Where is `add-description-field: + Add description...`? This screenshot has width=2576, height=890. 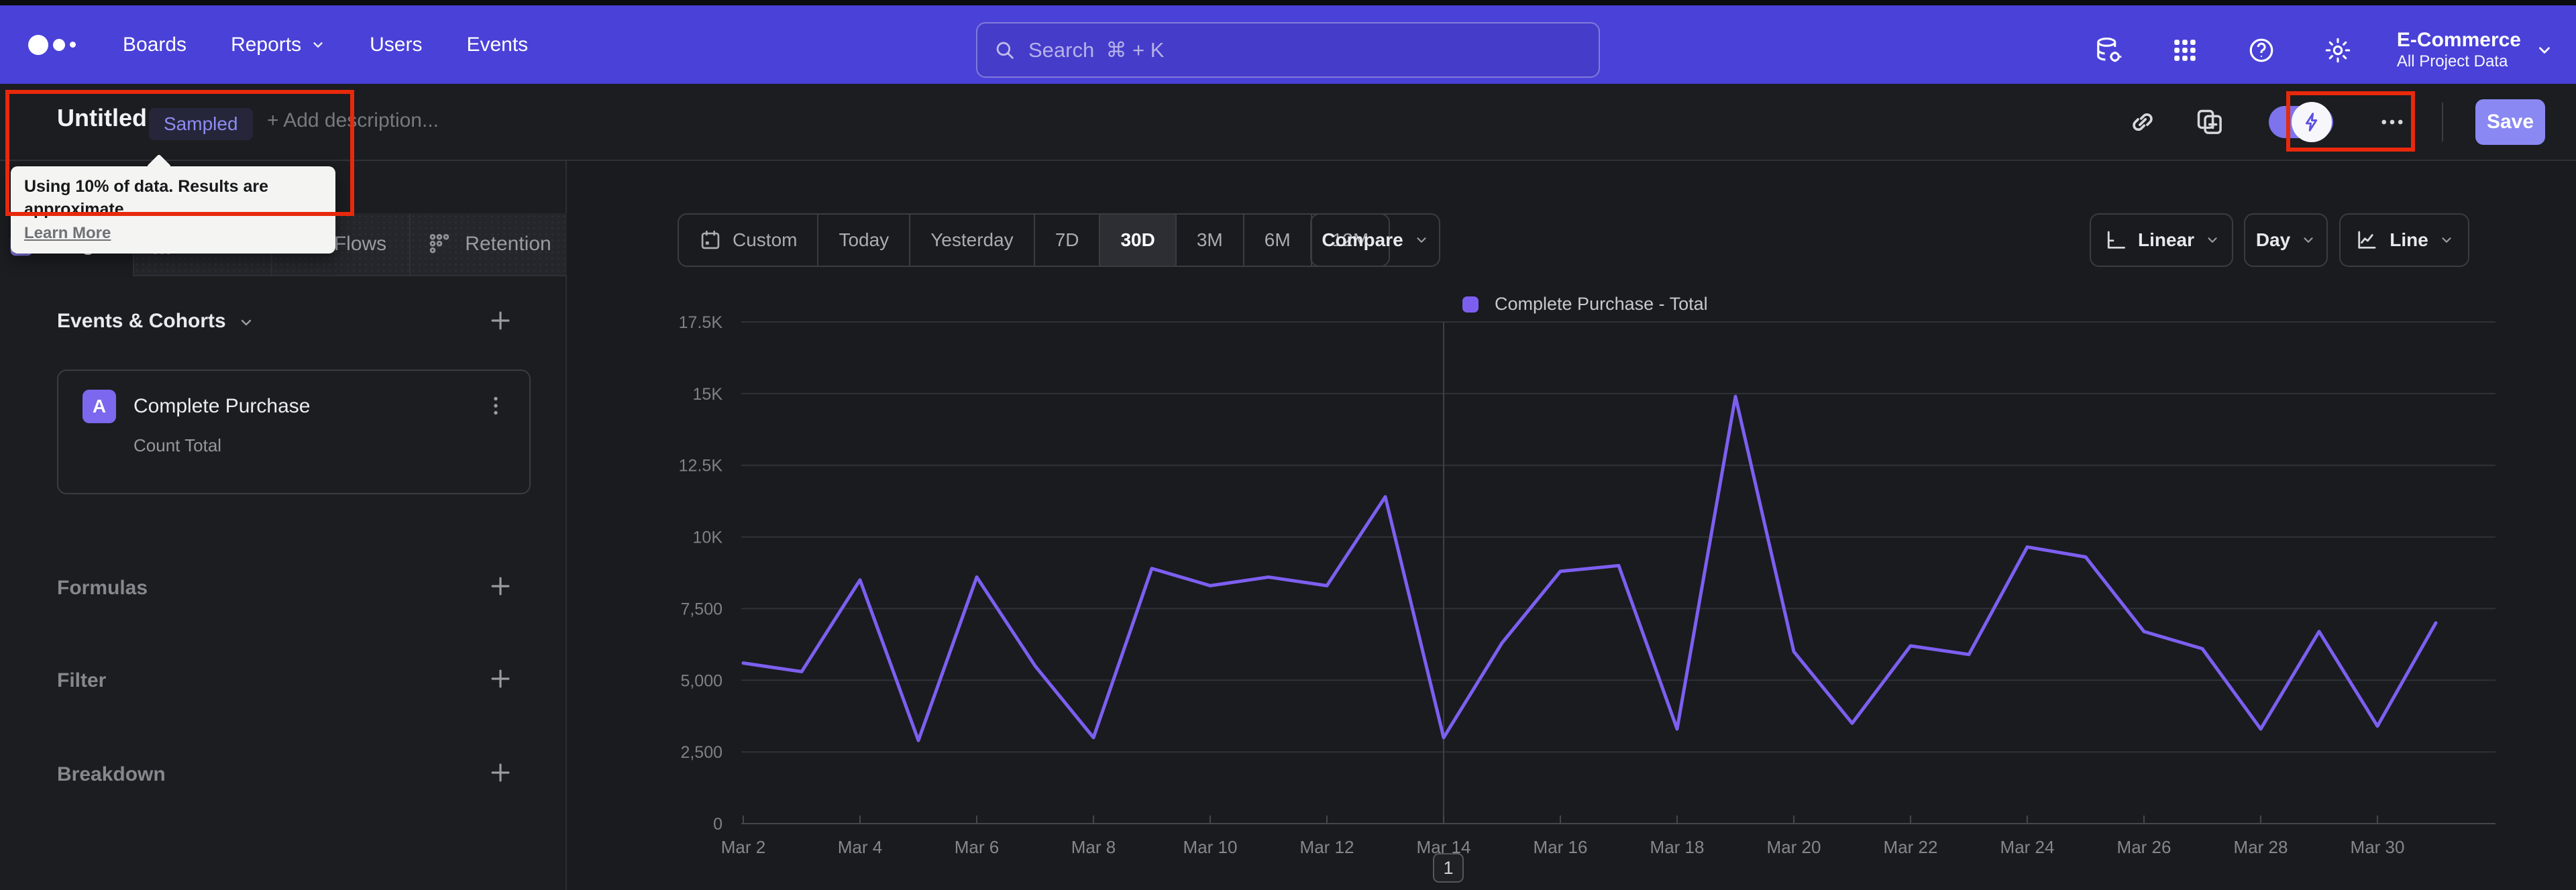
add-description-field: + Add description... is located at coordinates (353, 120).